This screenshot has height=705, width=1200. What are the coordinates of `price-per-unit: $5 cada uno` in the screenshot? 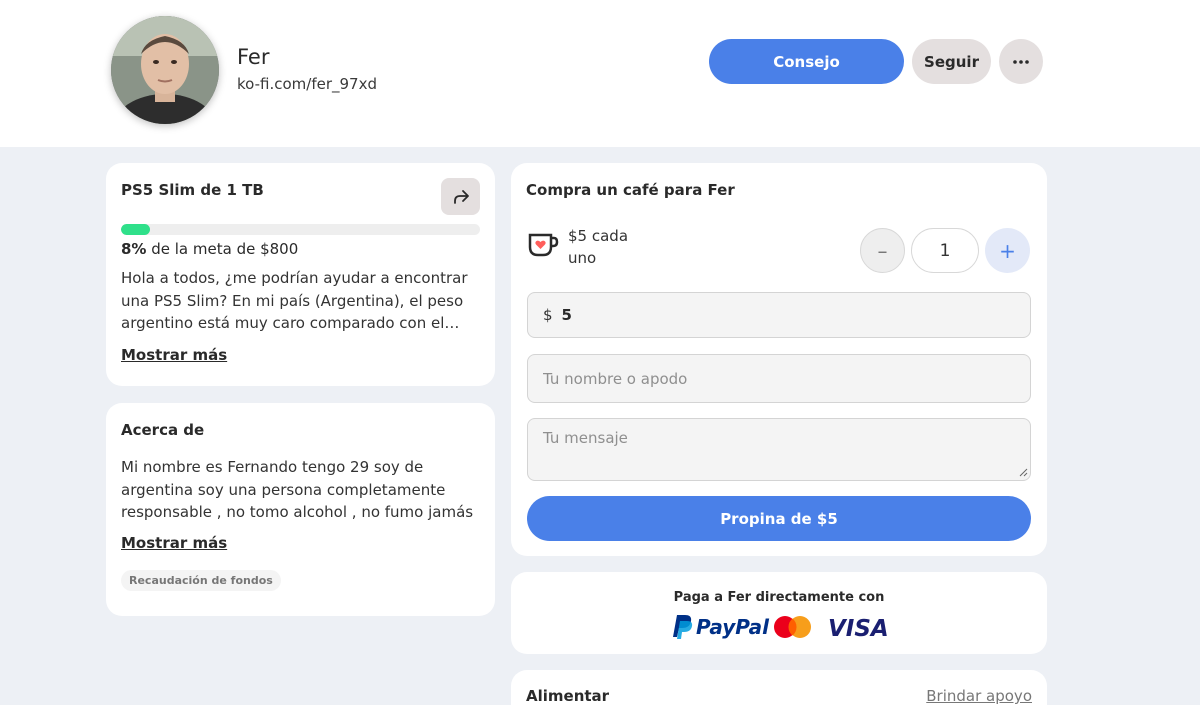 It's located at (598, 247).